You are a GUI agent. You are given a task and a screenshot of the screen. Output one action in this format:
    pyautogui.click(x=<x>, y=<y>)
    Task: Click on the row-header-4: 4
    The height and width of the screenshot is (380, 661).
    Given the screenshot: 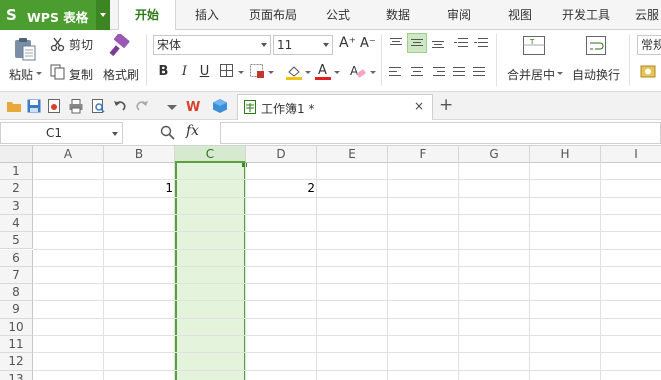 What is the action you would take?
    pyautogui.click(x=16, y=223)
    